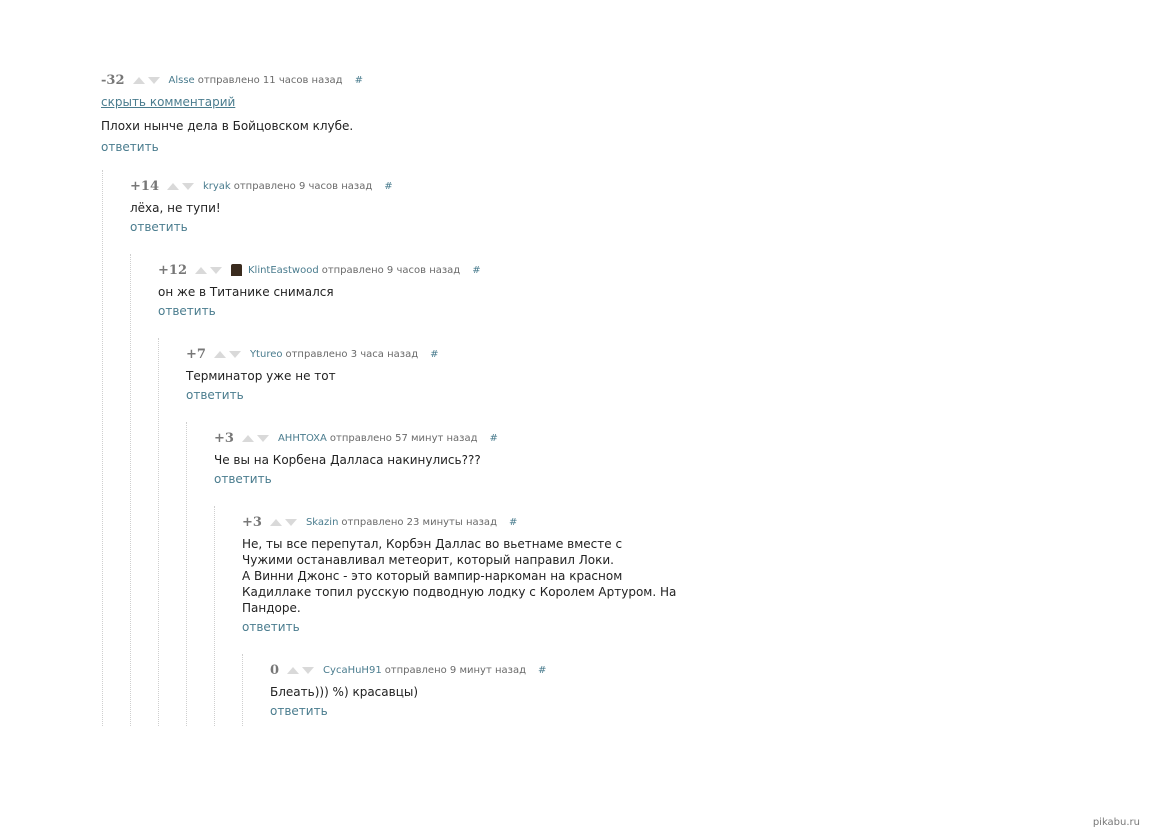 The width and height of the screenshot is (1152, 832). Describe the element at coordinates (236, 270) in the screenshot. I see `avatar` at that location.